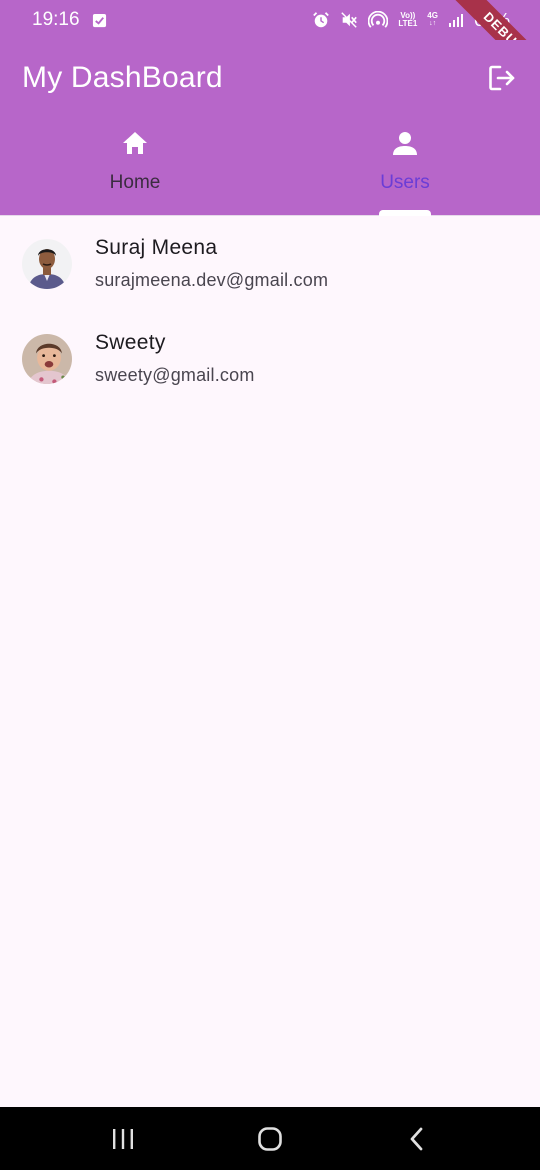 The image size is (540, 1170). Describe the element at coordinates (405, 182) in the screenshot. I see `tab-users-label: Users` at that location.